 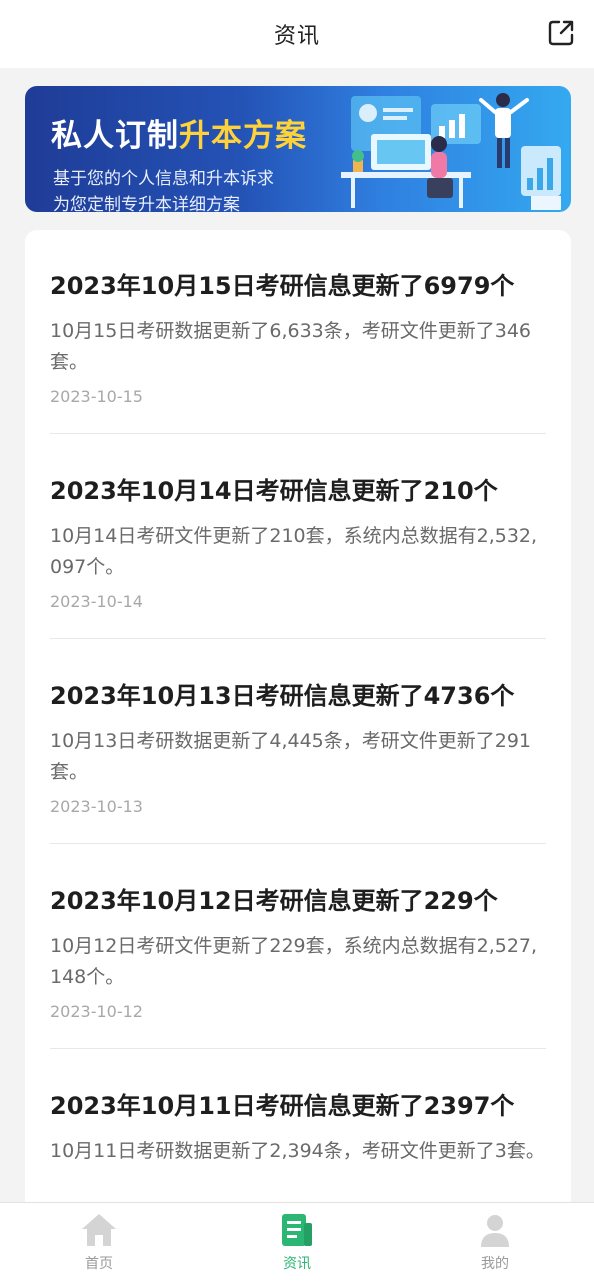 What do you see at coordinates (282, 696) in the screenshot?
I see `news-title: 2023年10月13日考研信息更新了4736个` at bounding box center [282, 696].